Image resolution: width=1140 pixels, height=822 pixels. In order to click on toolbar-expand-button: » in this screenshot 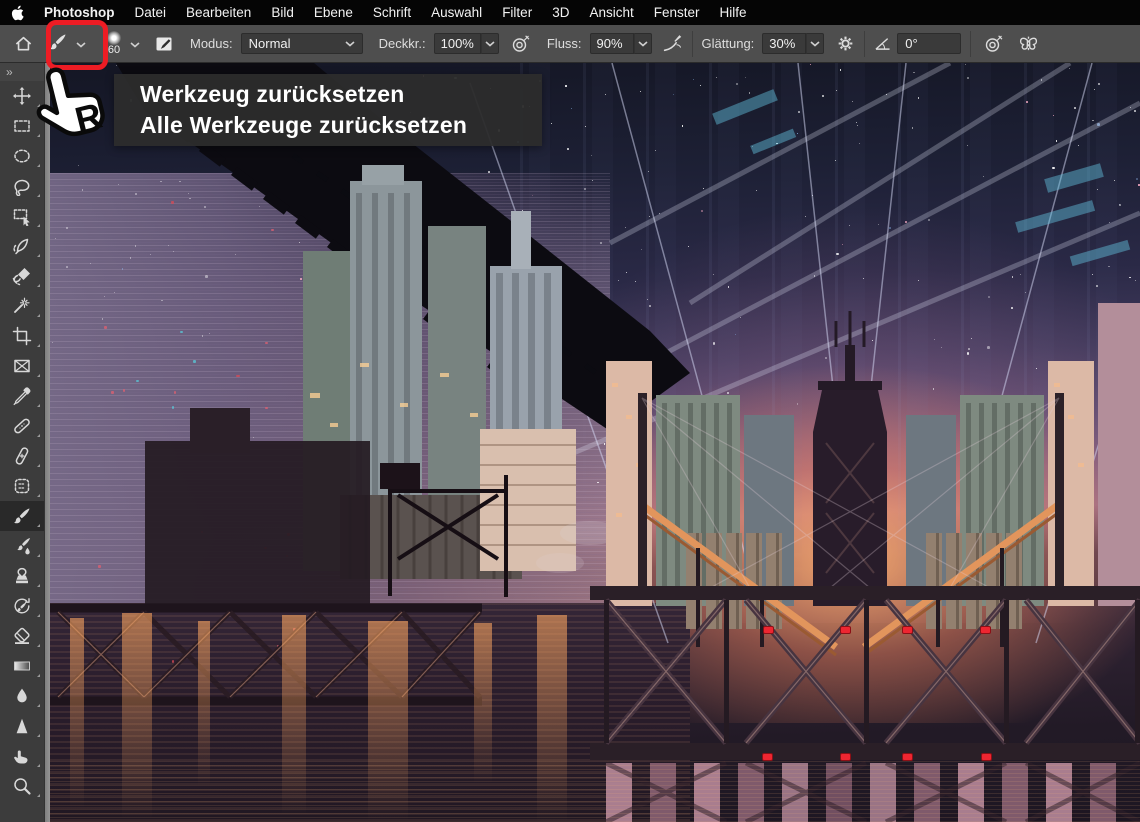, I will do `click(22, 72)`.